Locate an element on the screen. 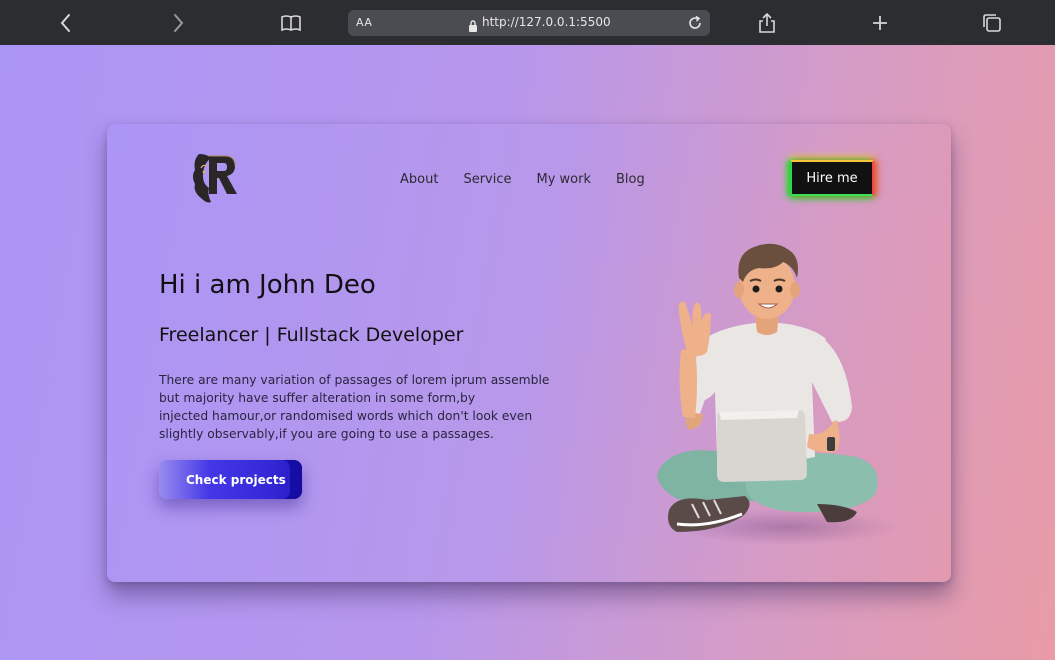 The height and width of the screenshot is (660, 1055). nav-service: Service is located at coordinates (487, 179).